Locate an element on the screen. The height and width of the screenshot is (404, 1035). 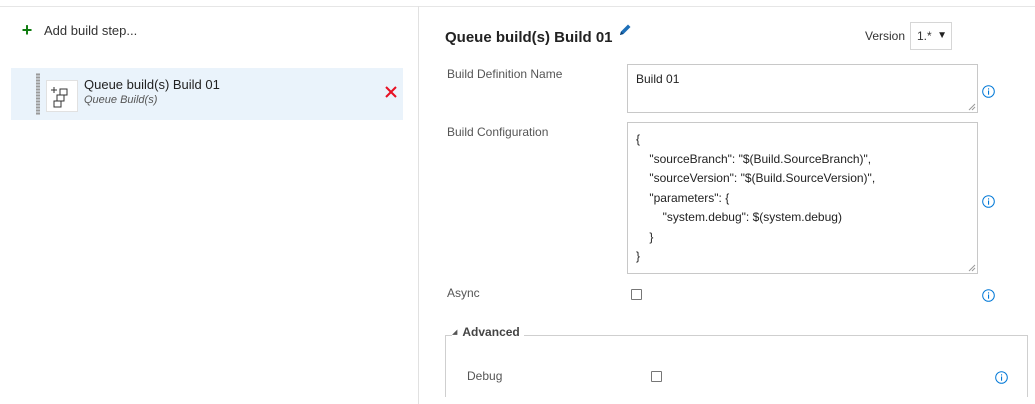
advanced-toggle: ◢ Advanced is located at coordinates (488, 332).